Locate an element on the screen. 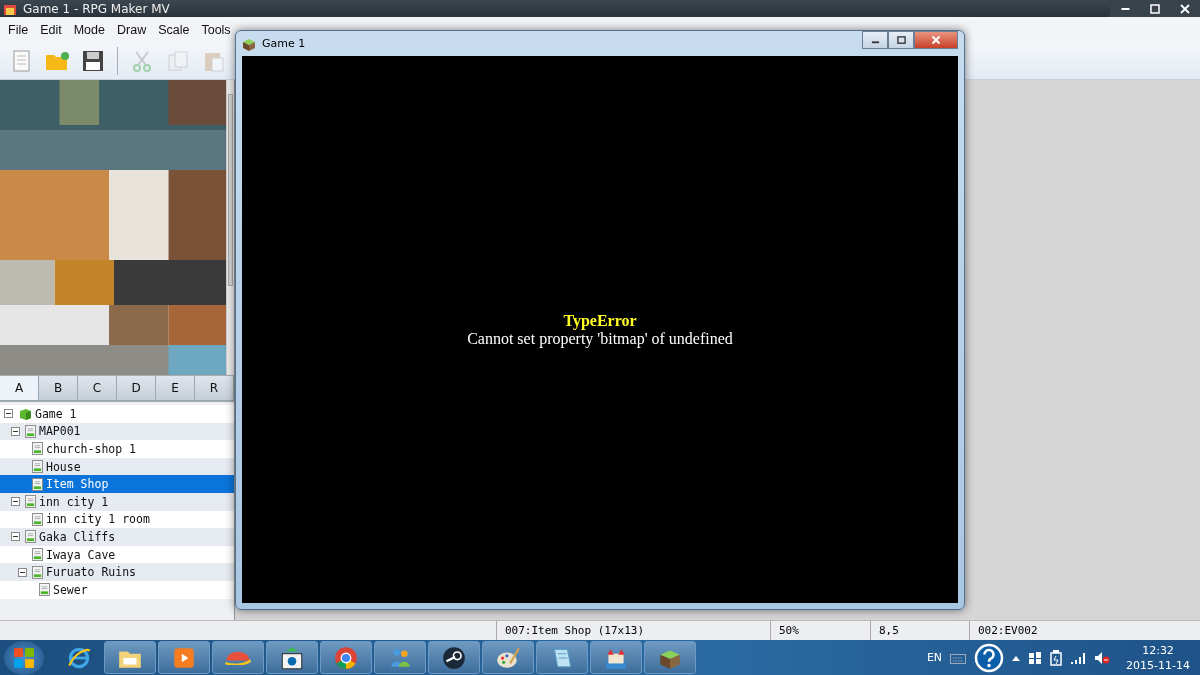  scrollbar is located at coordinates (230, 227).